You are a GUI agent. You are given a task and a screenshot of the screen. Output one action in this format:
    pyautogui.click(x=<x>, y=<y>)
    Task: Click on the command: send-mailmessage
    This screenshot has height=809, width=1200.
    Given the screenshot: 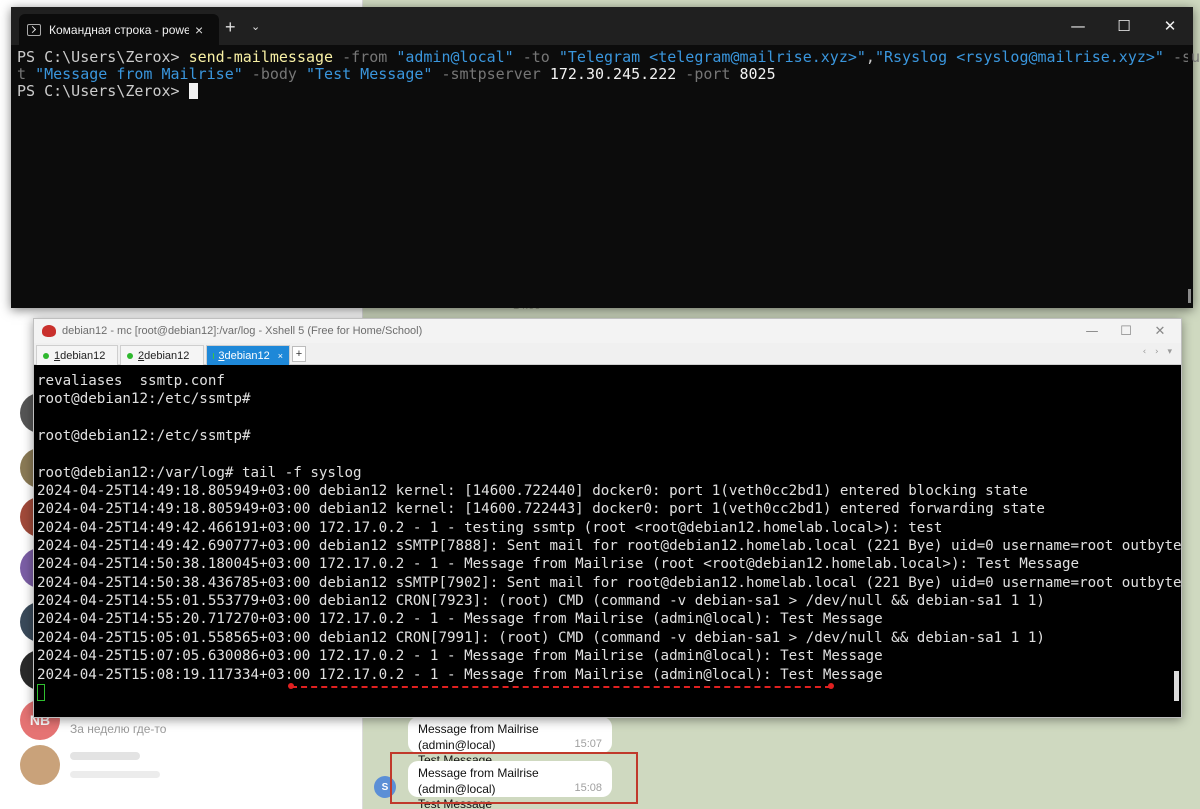 What is the action you would take?
    pyautogui.click(x=261, y=57)
    